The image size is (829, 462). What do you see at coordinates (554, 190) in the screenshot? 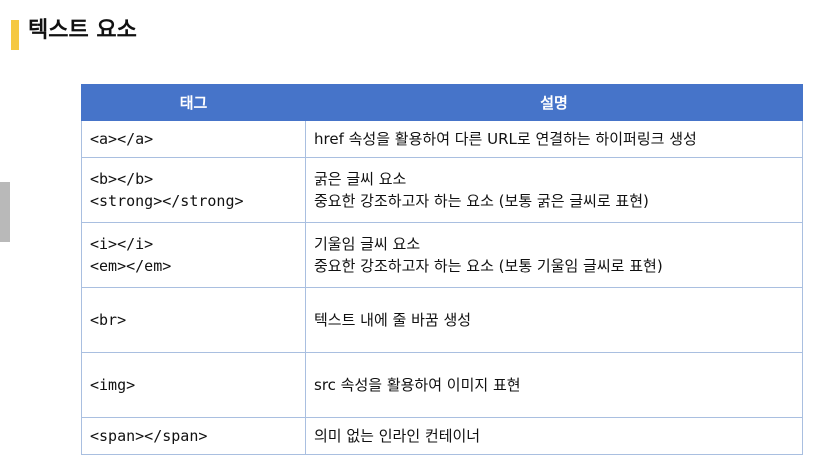
I see `description-cell: 굵은 글씨 요소 중요한 강조하고자 하는 요소 (보통 굵은 글씨로 표현)` at bounding box center [554, 190].